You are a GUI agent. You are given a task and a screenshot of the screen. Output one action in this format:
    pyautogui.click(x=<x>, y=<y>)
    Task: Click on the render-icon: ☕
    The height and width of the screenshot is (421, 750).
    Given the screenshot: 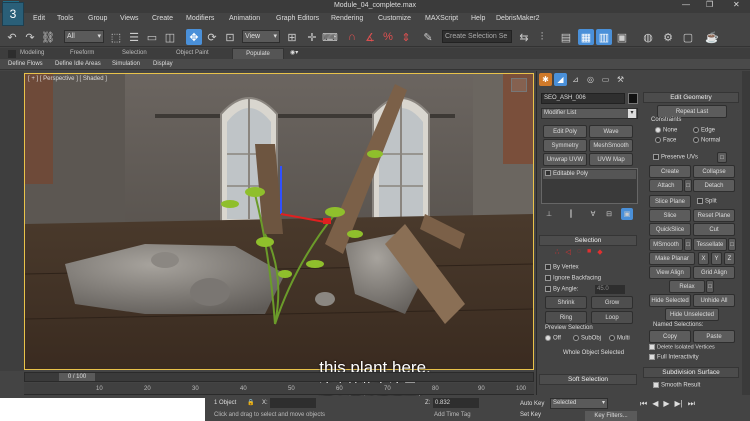 What is the action you would take?
    pyautogui.click(x=712, y=37)
    